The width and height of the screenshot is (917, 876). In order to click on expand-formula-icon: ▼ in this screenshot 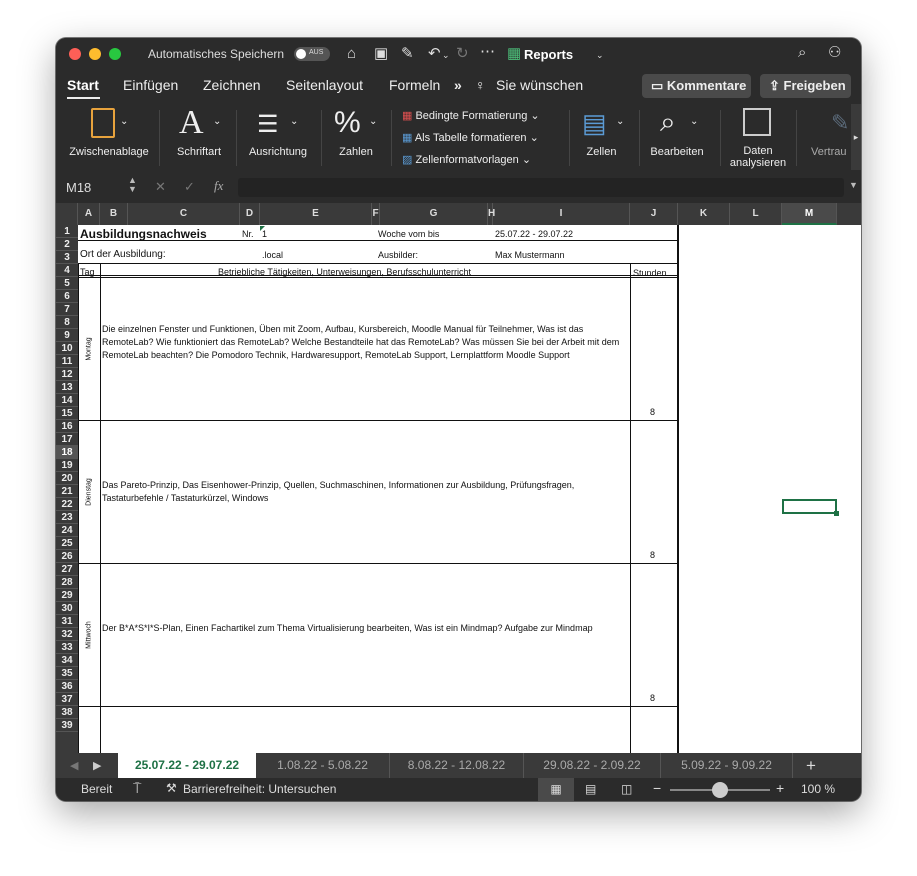, I will do `click(853, 185)`.